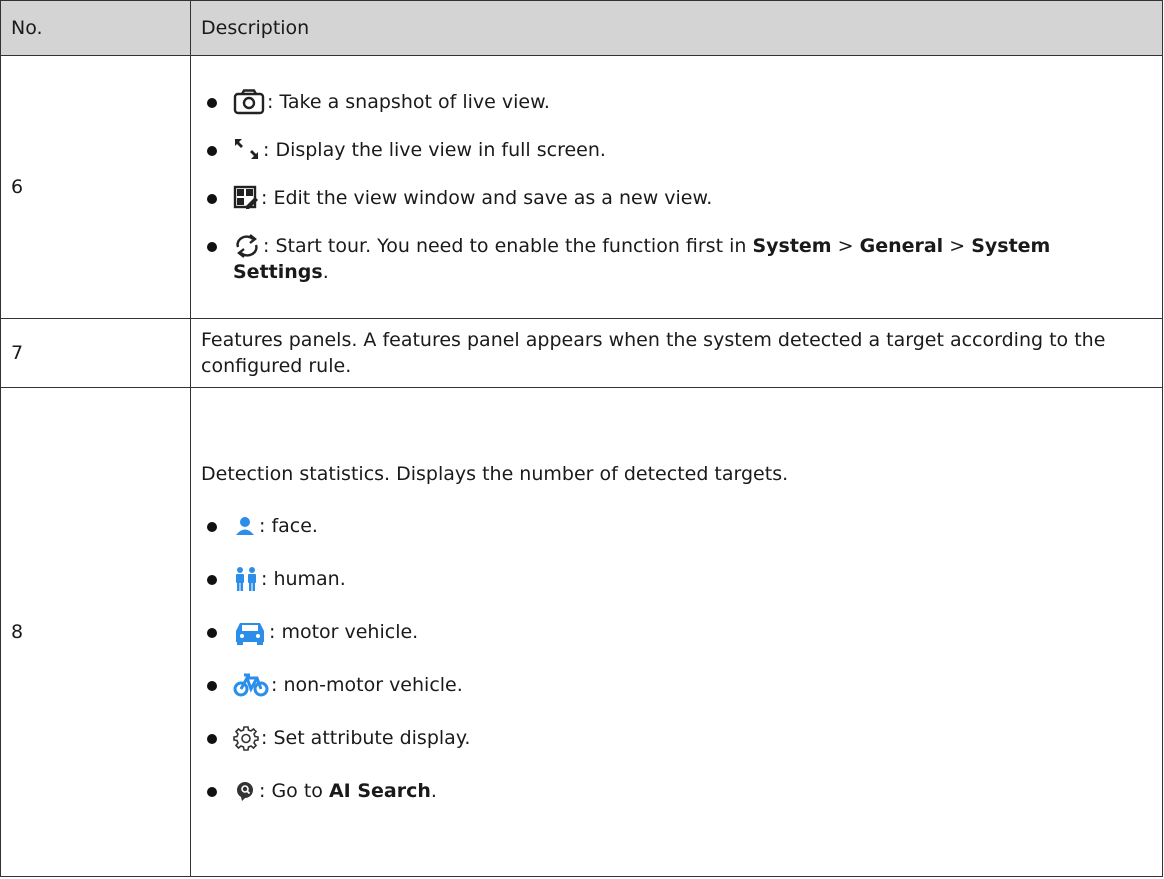 The height and width of the screenshot is (879, 1164). I want to click on menu-path-system: System, so click(792, 246).